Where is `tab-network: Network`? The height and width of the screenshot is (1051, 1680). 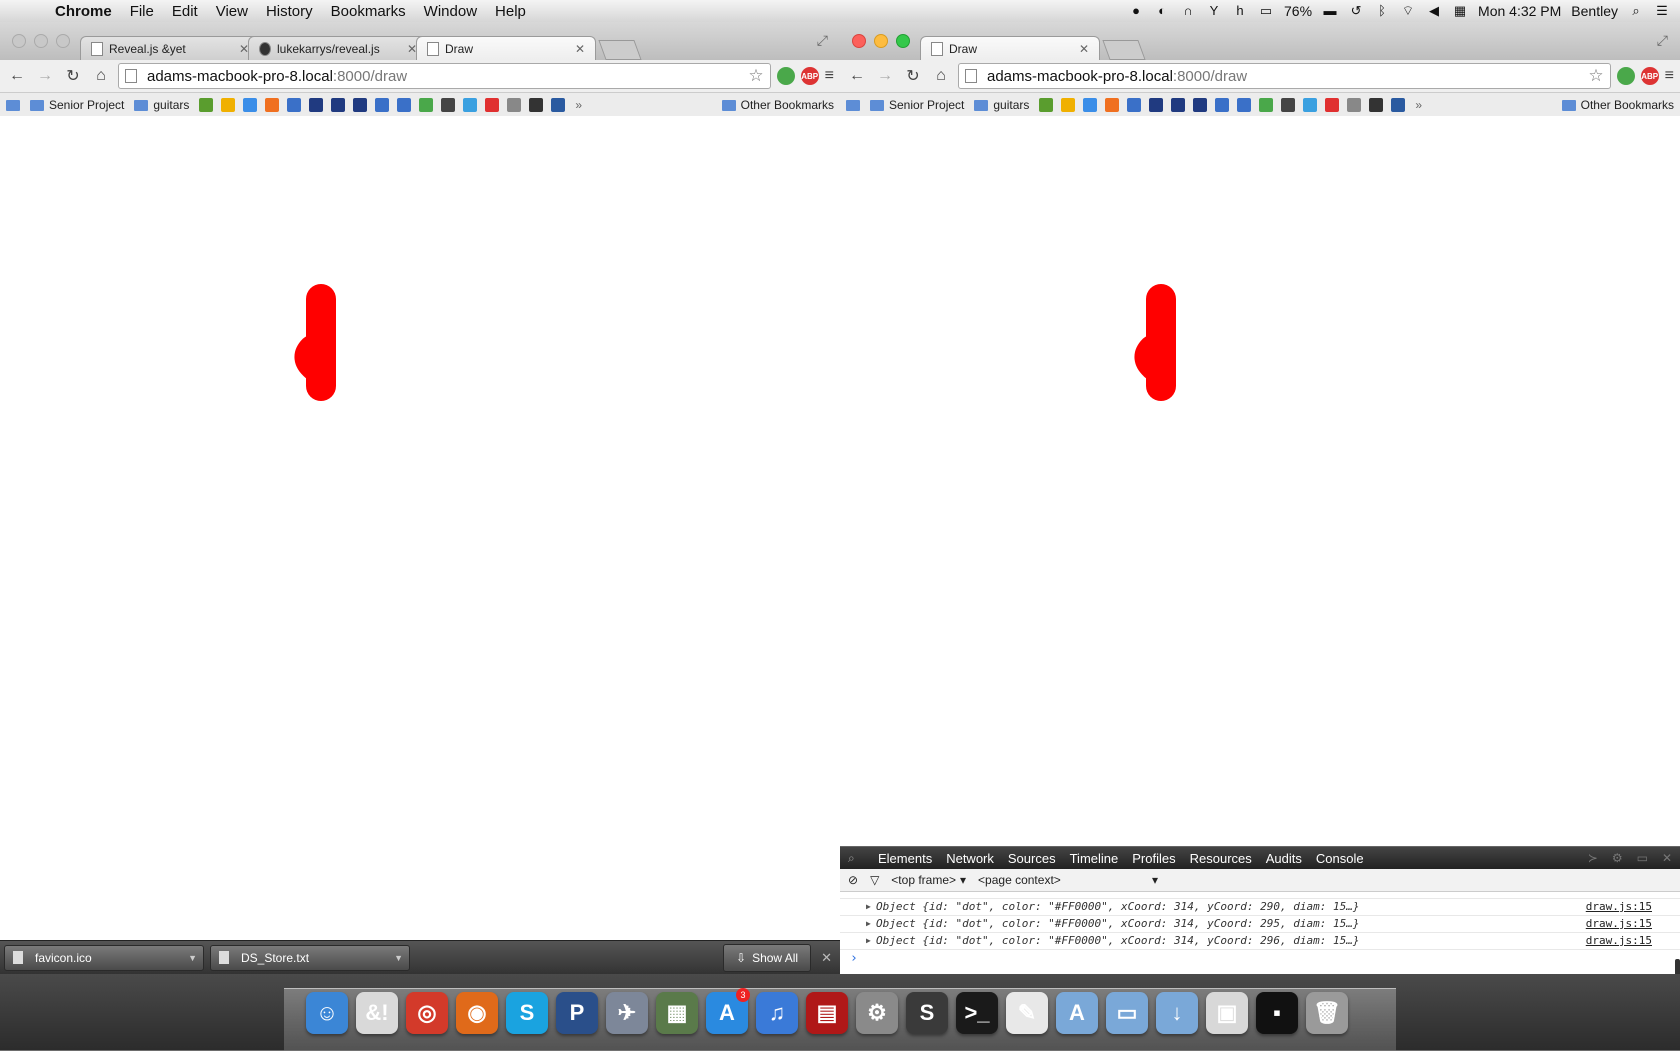 tab-network: Network is located at coordinates (970, 858).